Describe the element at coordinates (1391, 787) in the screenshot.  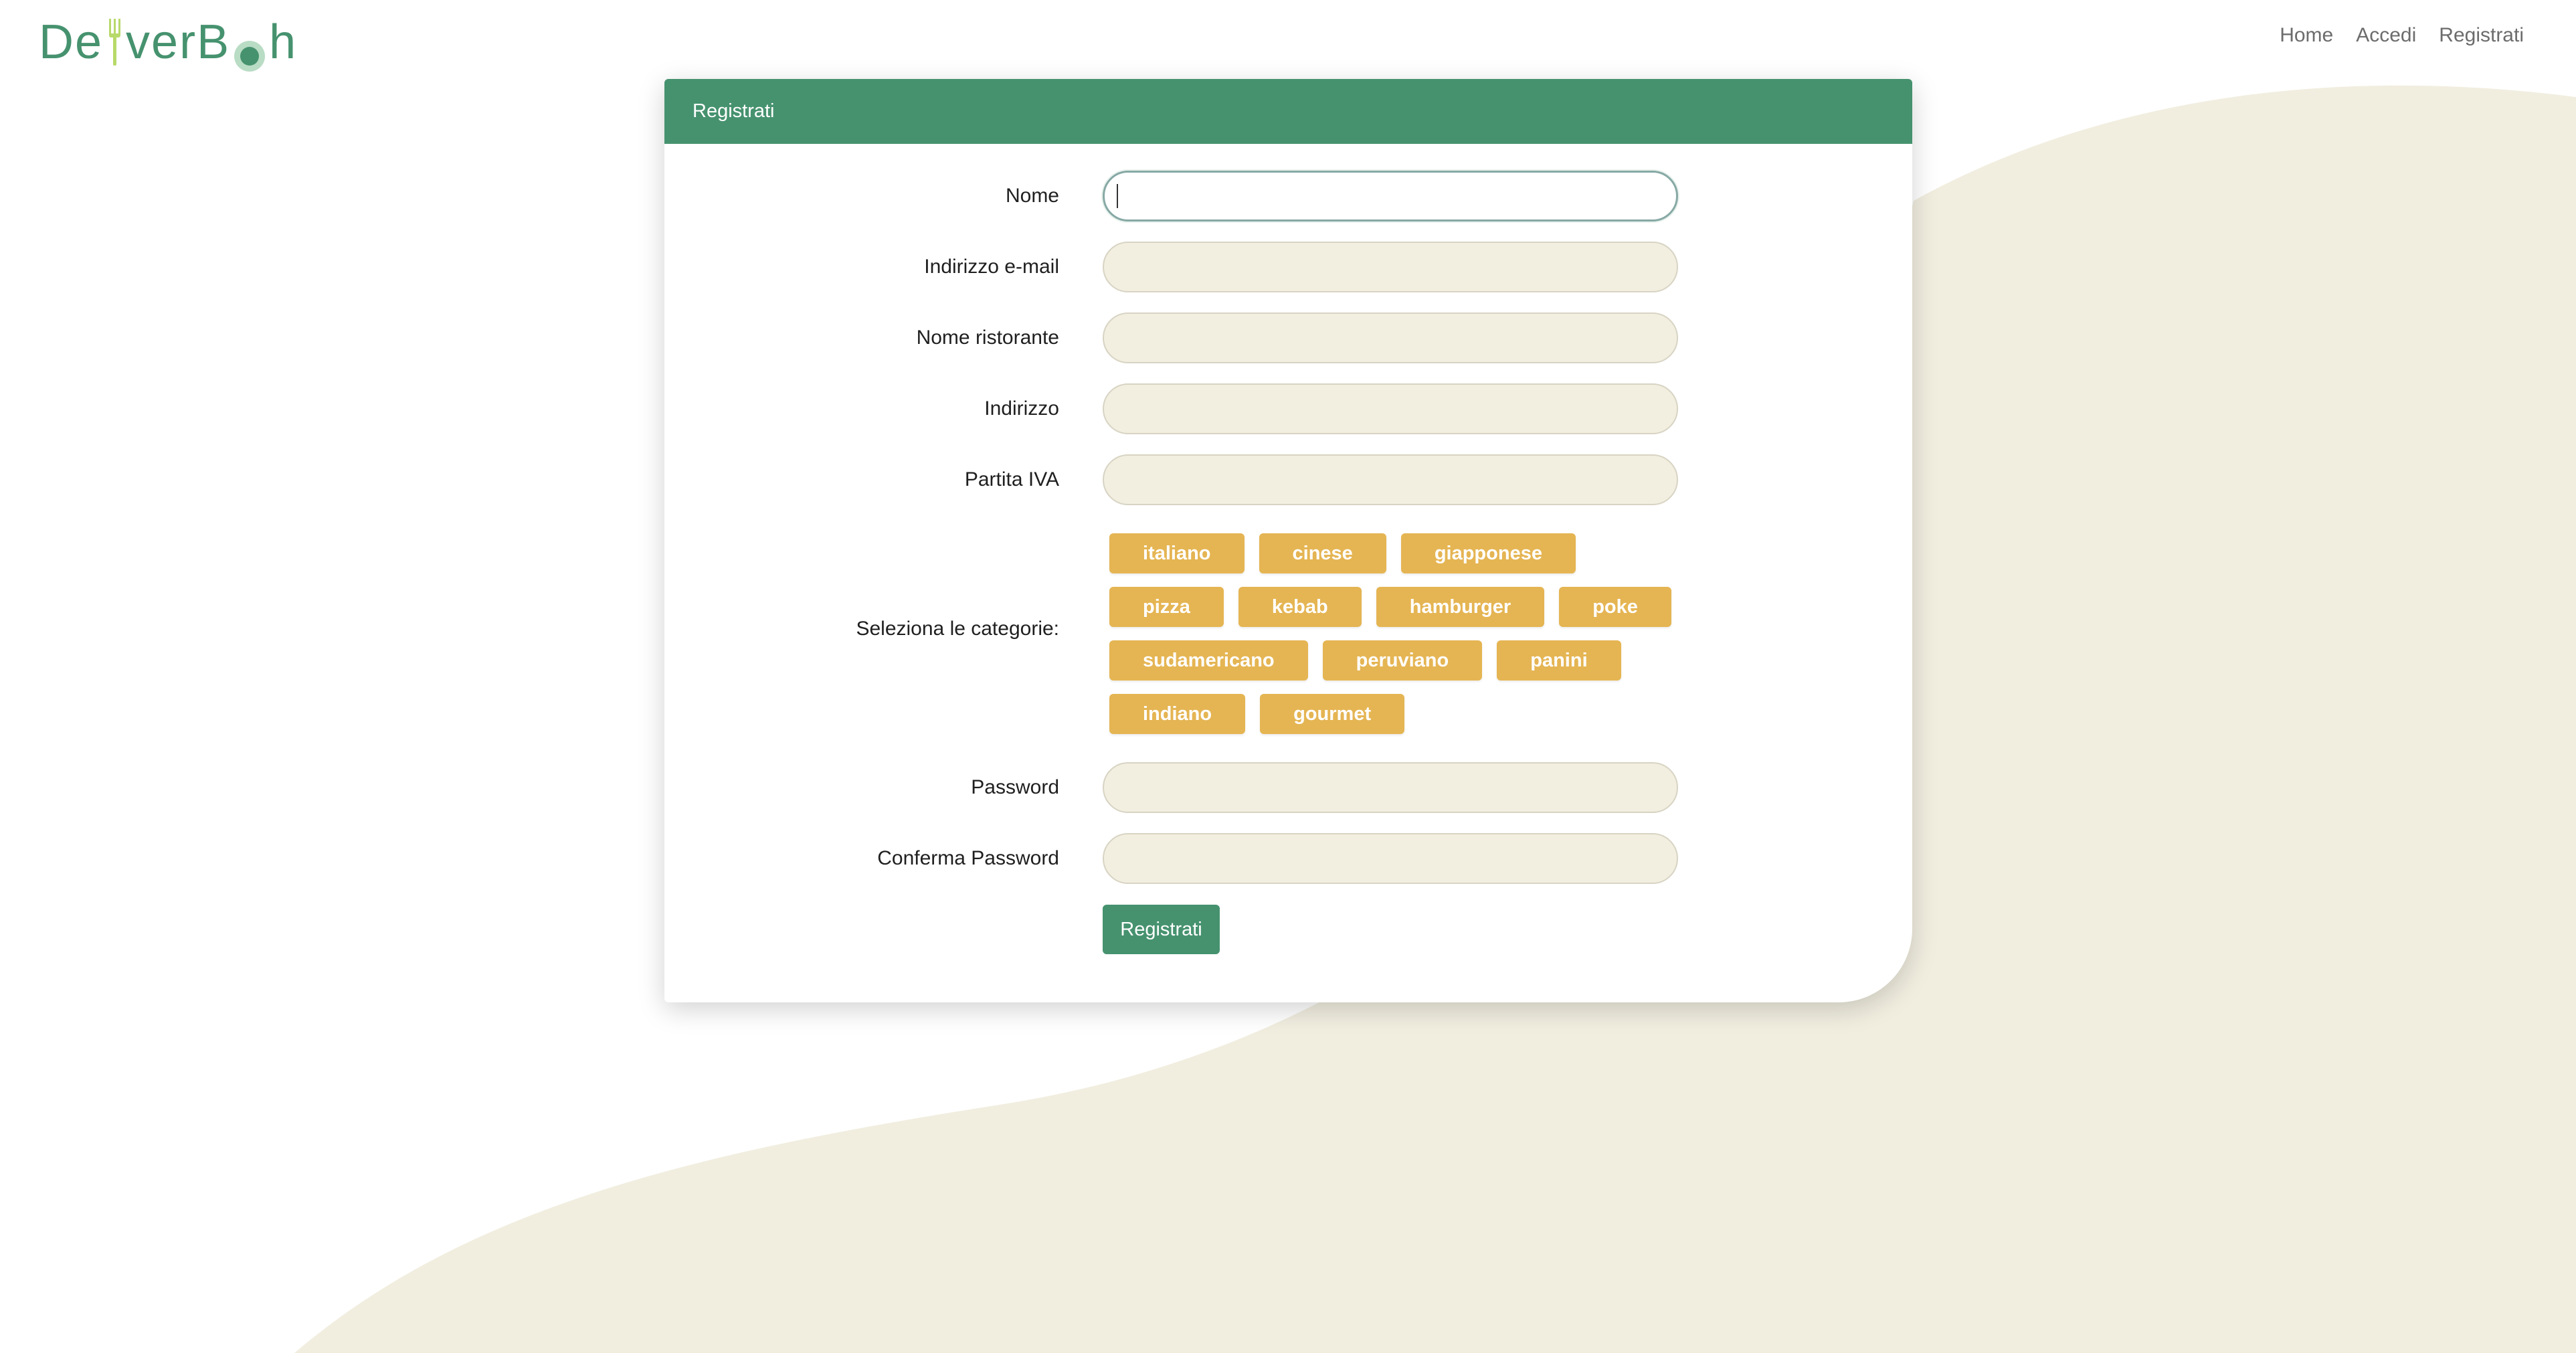
I see `password-input` at that location.